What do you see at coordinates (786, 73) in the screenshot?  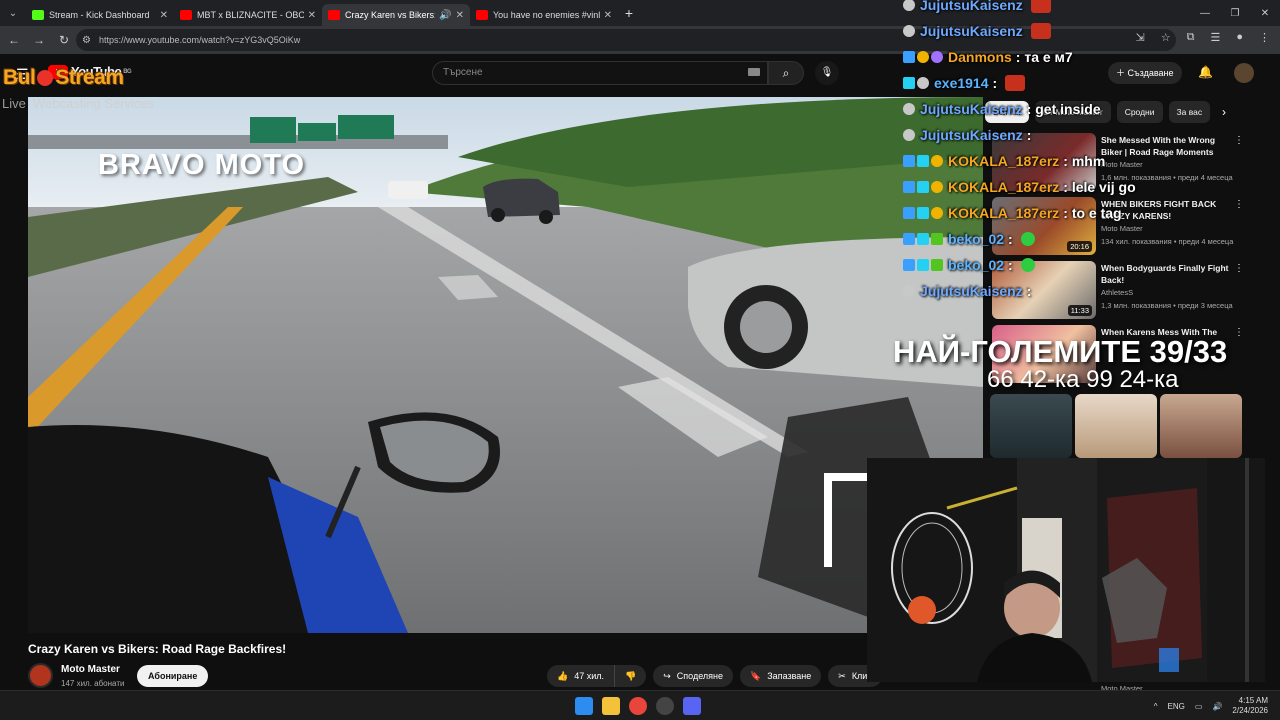 I see `search-button: ⌕` at bounding box center [786, 73].